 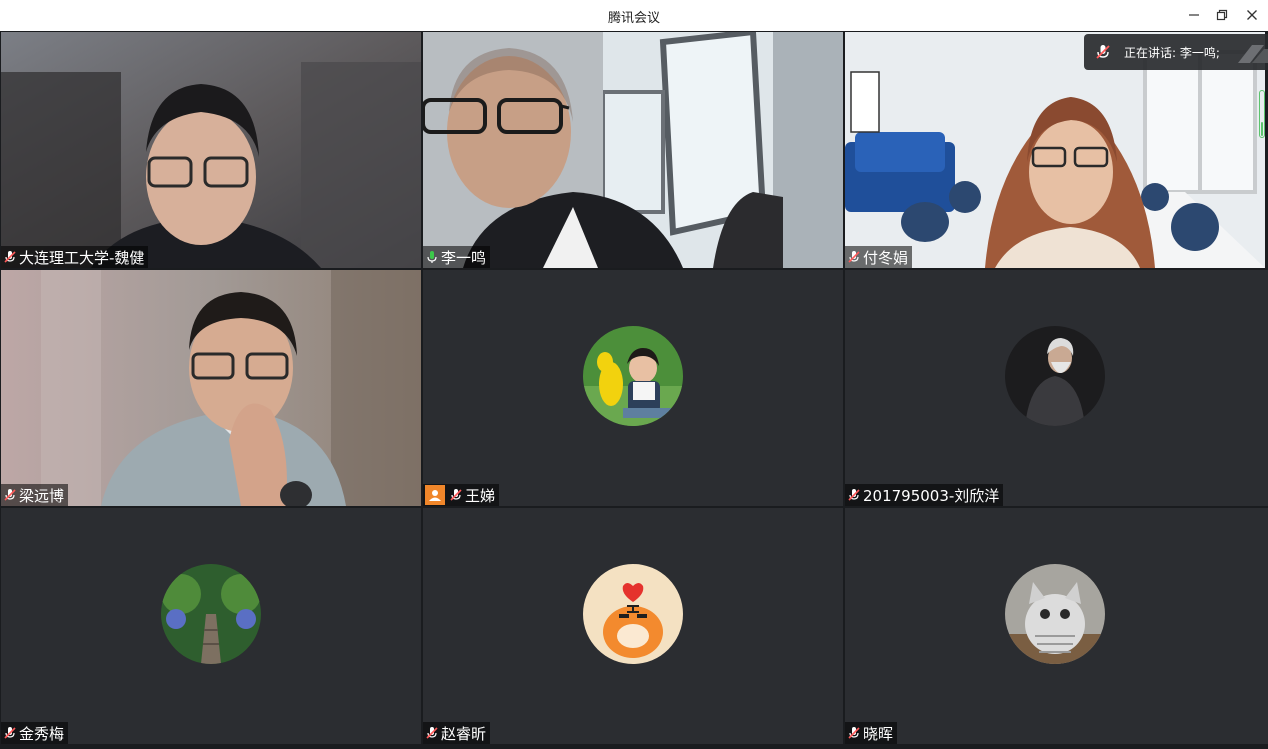 What do you see at coordinates (1251, 52) in the screenshot?
I see `grip-icon` at bounding box center [1251, 52].